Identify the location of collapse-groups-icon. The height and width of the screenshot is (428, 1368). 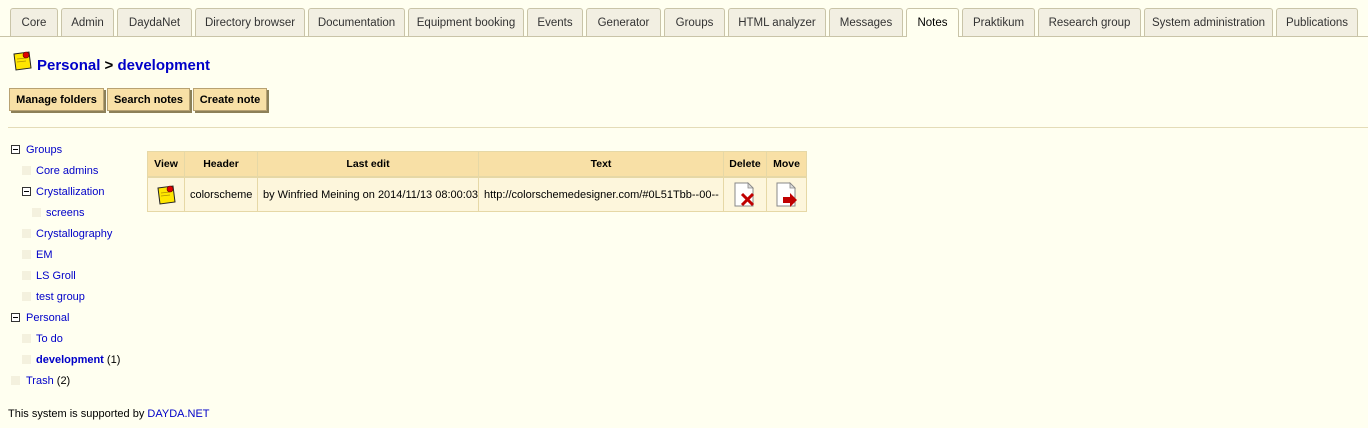
(15, 149).